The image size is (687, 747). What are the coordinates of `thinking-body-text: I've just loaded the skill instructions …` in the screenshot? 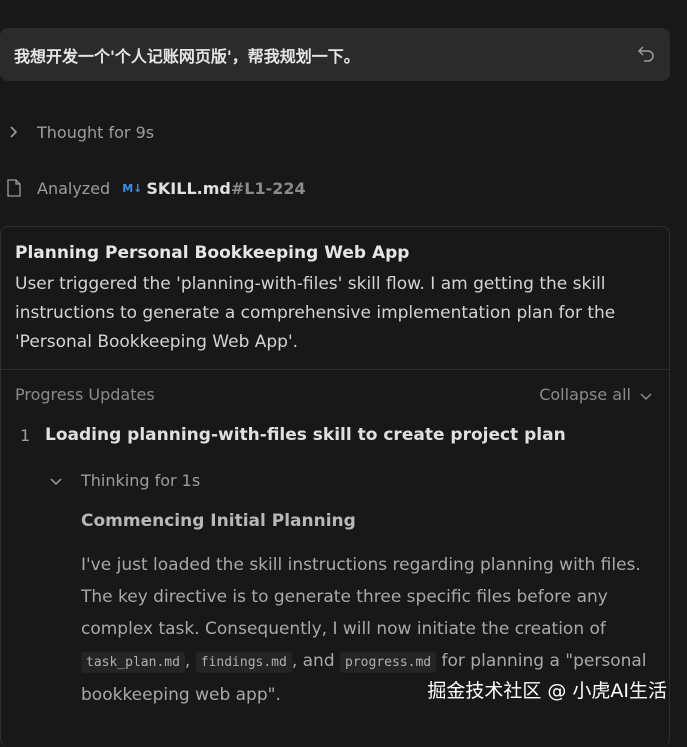 It's located at (361, 597).